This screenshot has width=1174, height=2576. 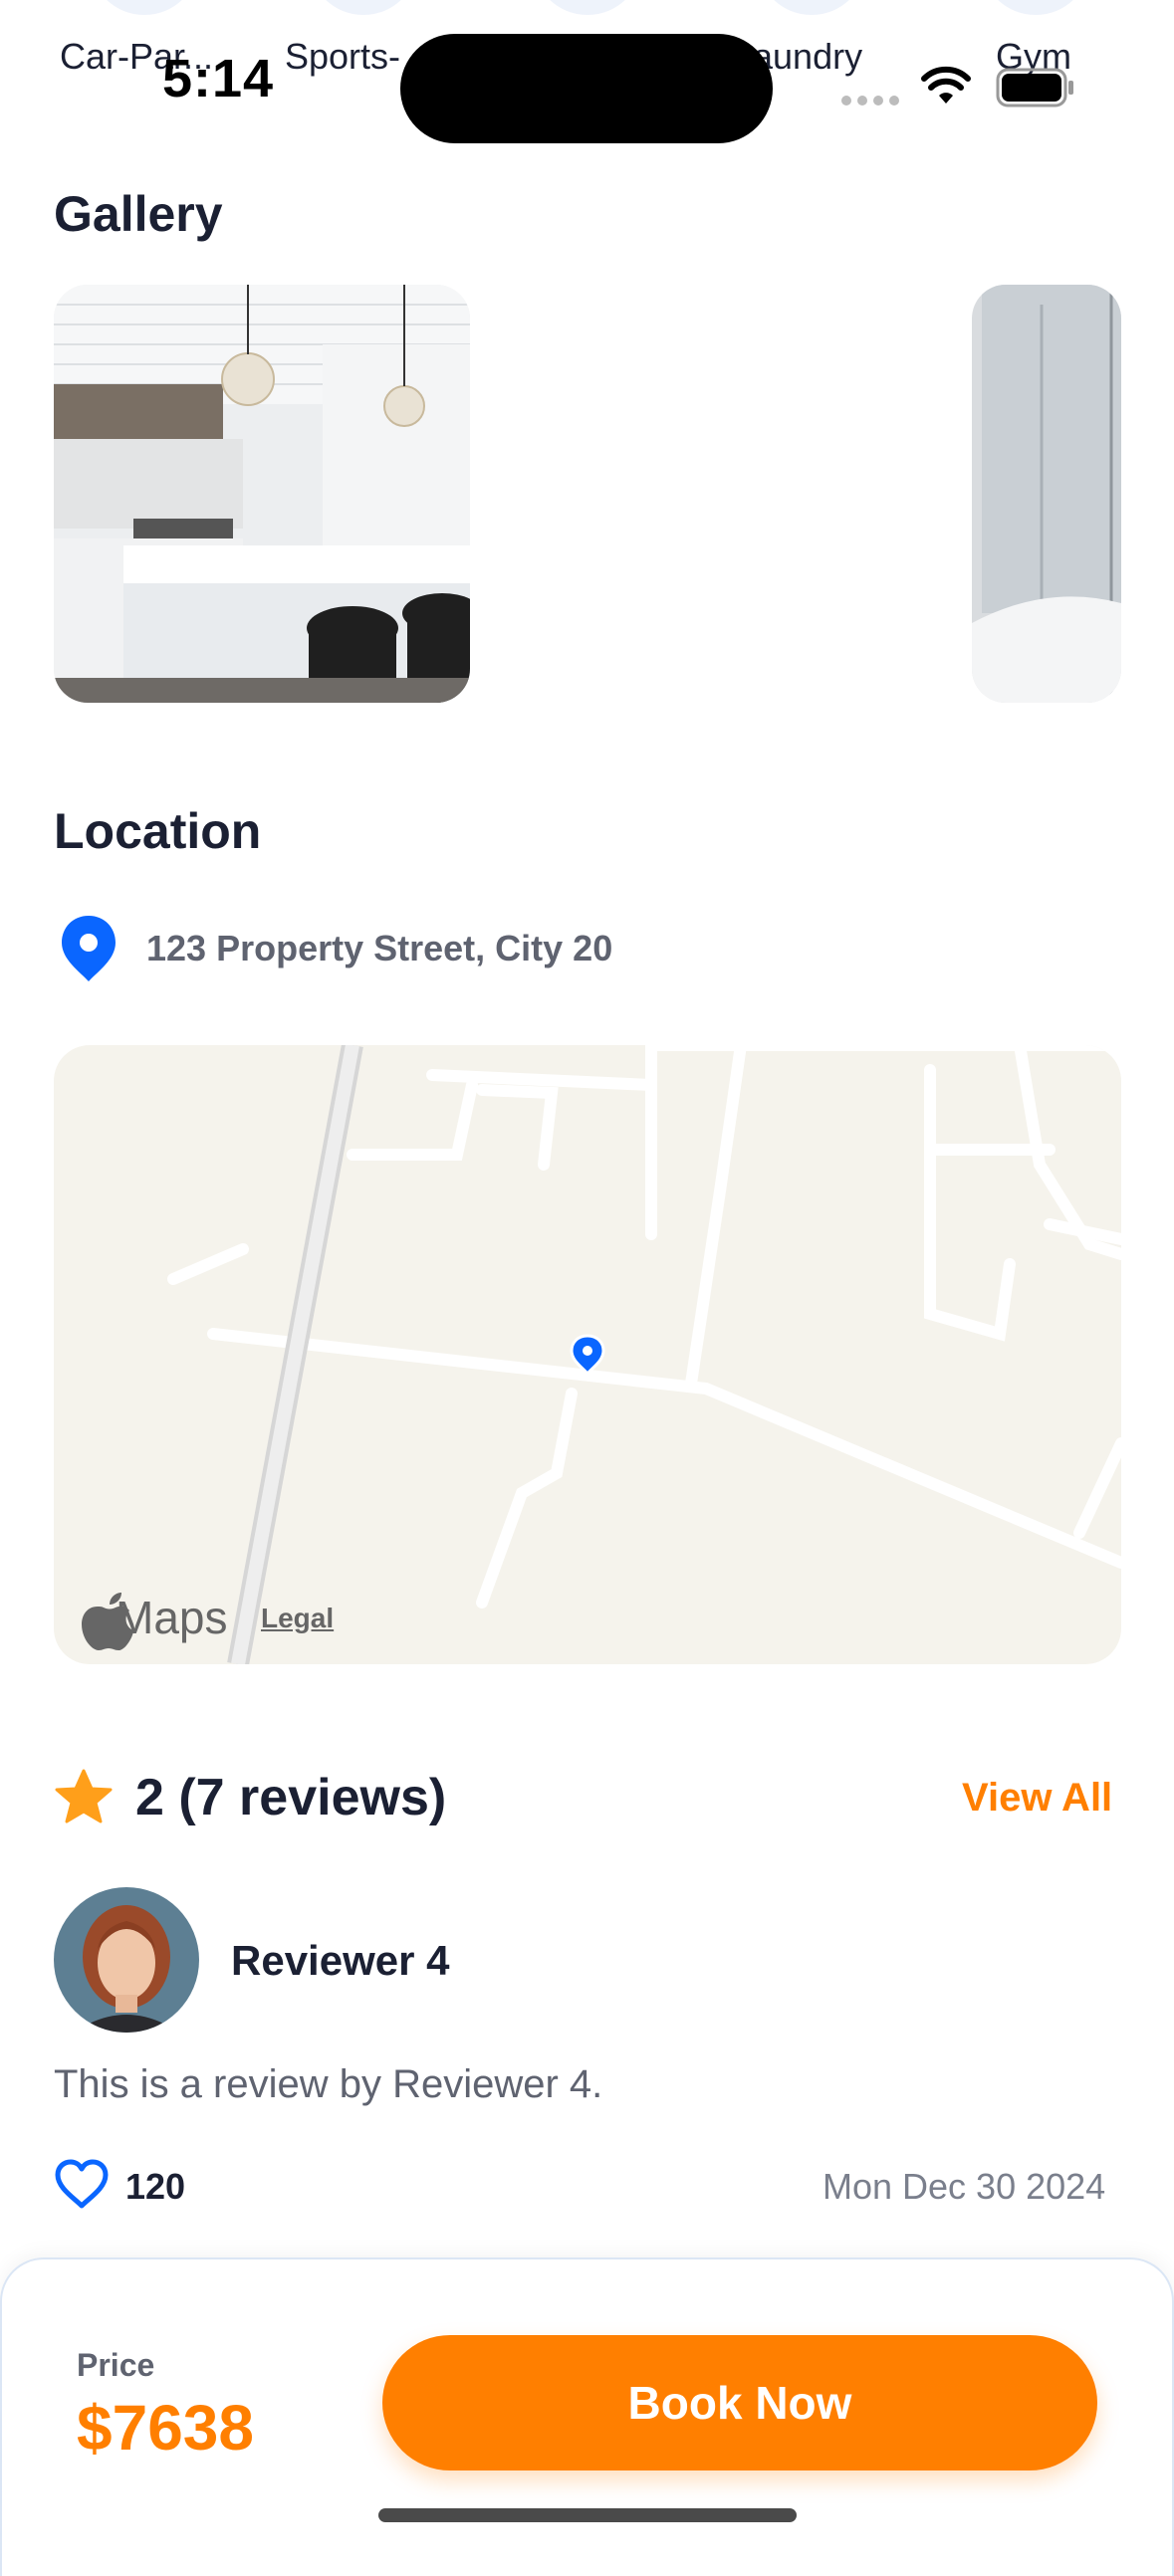 What do you see at coordinates (363, 7) in the screenshot?
I see `amenity-icon-sports` at bounding box center [363, 7].